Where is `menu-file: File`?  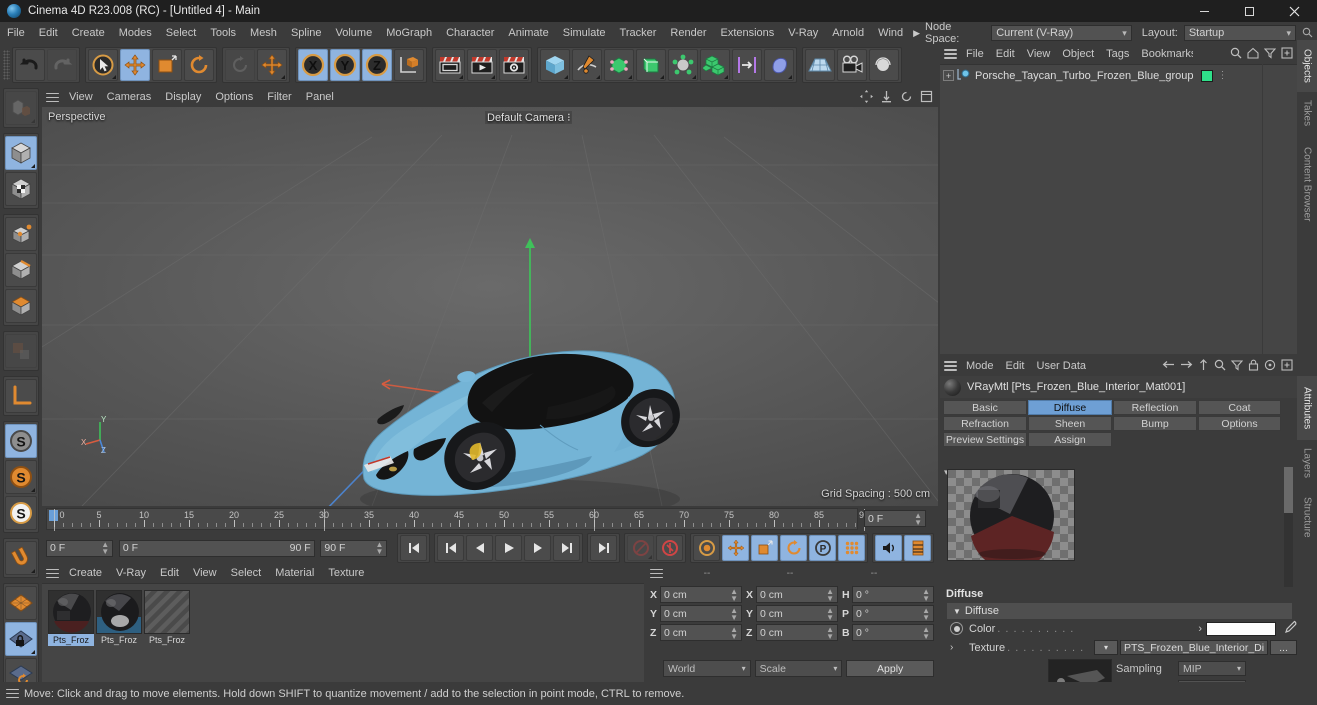
menu-file: File is located at coordinates (16, 33).